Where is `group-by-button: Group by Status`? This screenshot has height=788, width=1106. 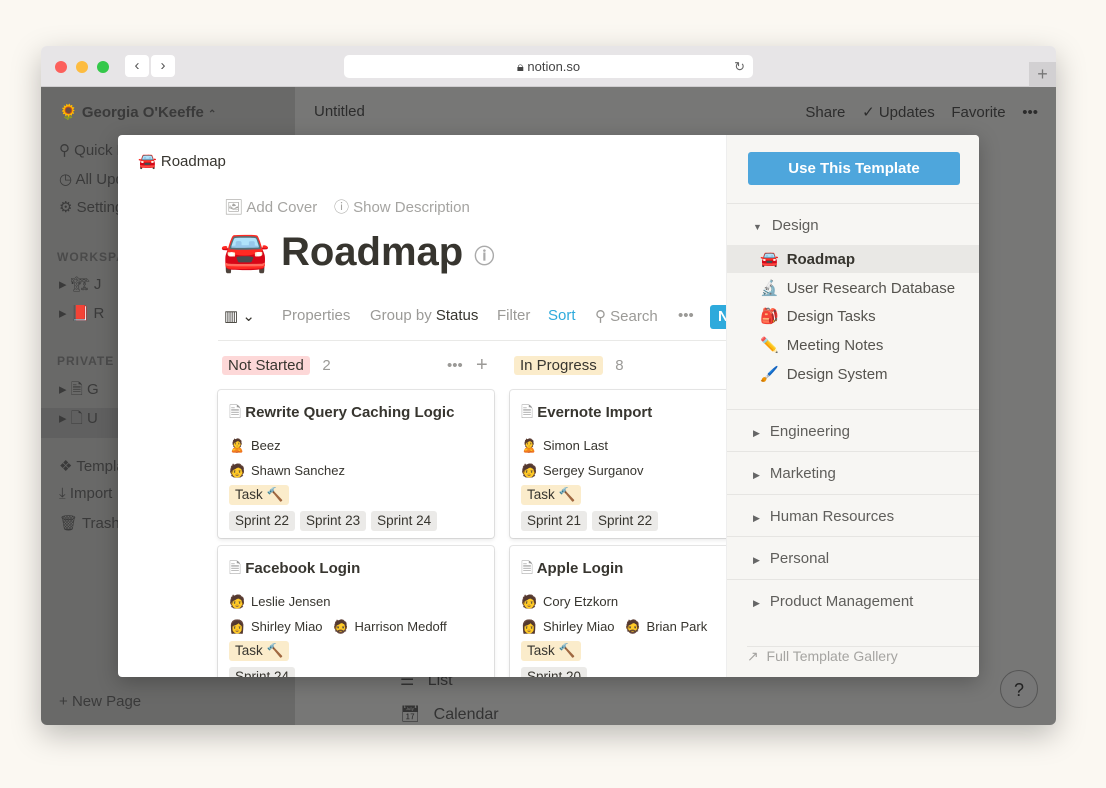
group-by-button: Group by Status is located at coordinates (424, 315).